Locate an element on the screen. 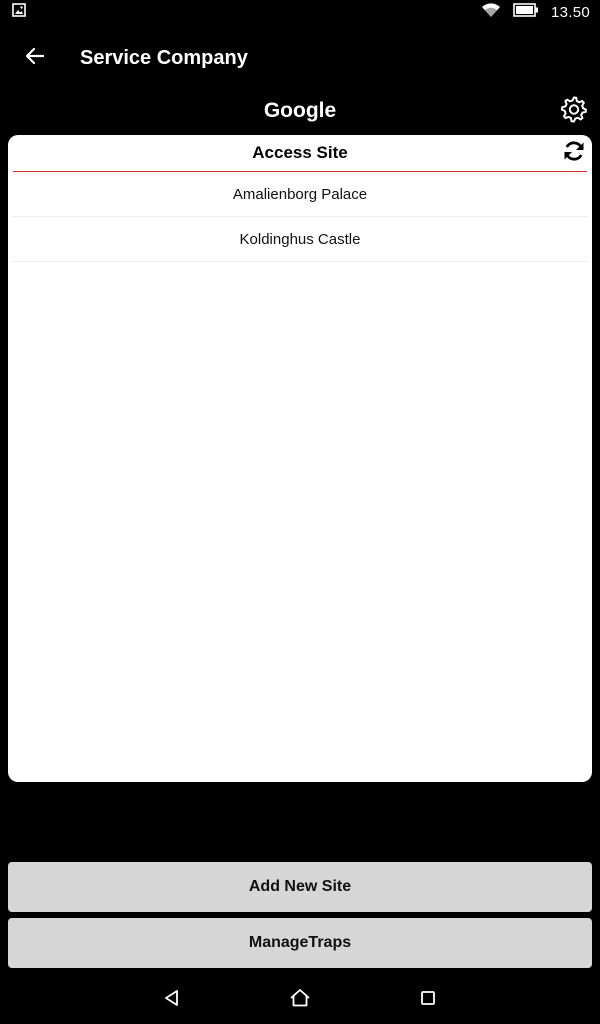 Image resolution: width=600 pixels, height=1024 pixels. settings-button is located at coordinates (574, 111).